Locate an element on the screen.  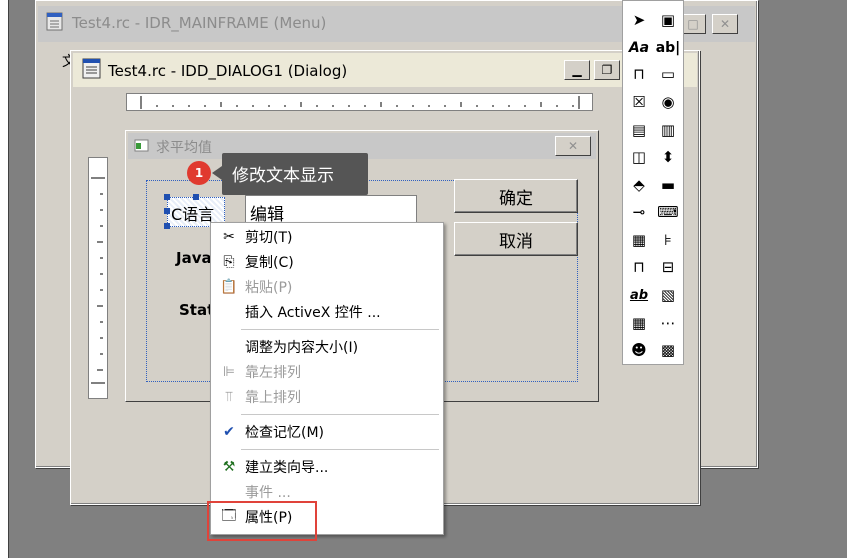
radio-tool: ◉ is located at coordinates (668, 102).